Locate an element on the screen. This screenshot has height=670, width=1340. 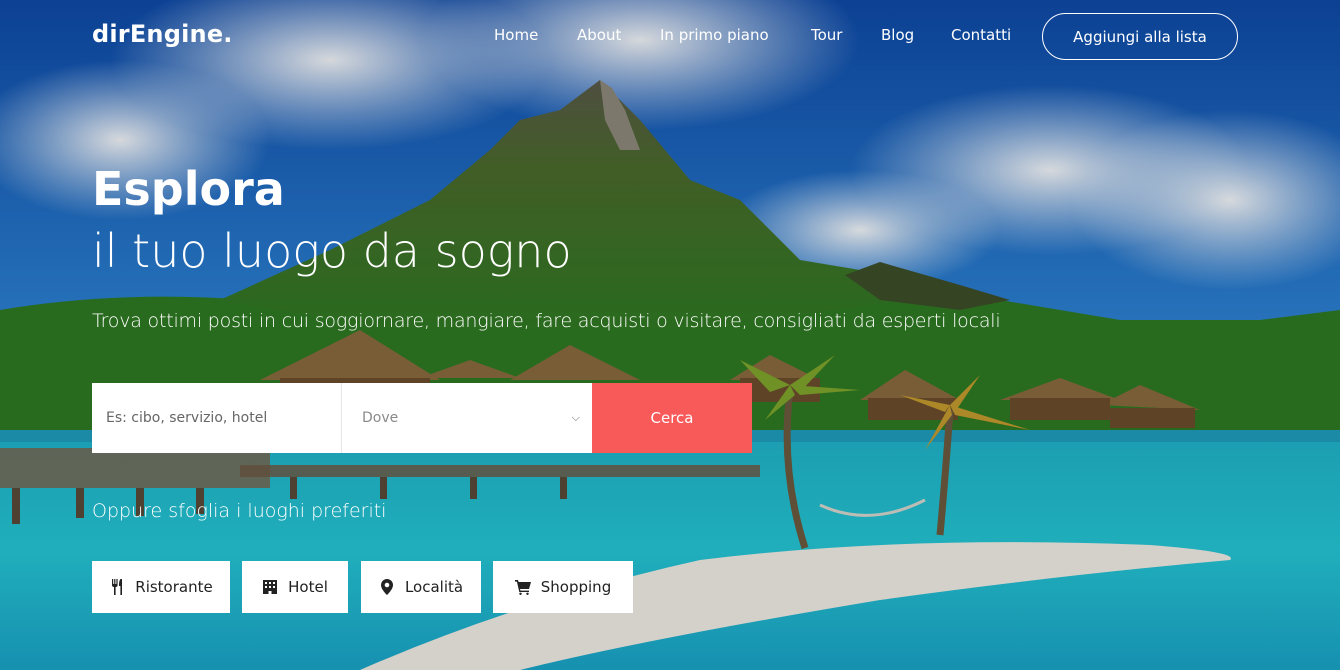
category-hotel-button: Hotel is located at coordinates (295, 587).